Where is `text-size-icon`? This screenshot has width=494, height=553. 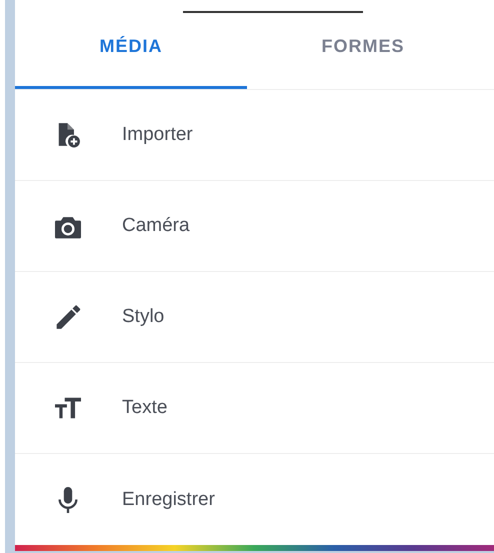
text-size-icon is located at coordinates (68, 408).